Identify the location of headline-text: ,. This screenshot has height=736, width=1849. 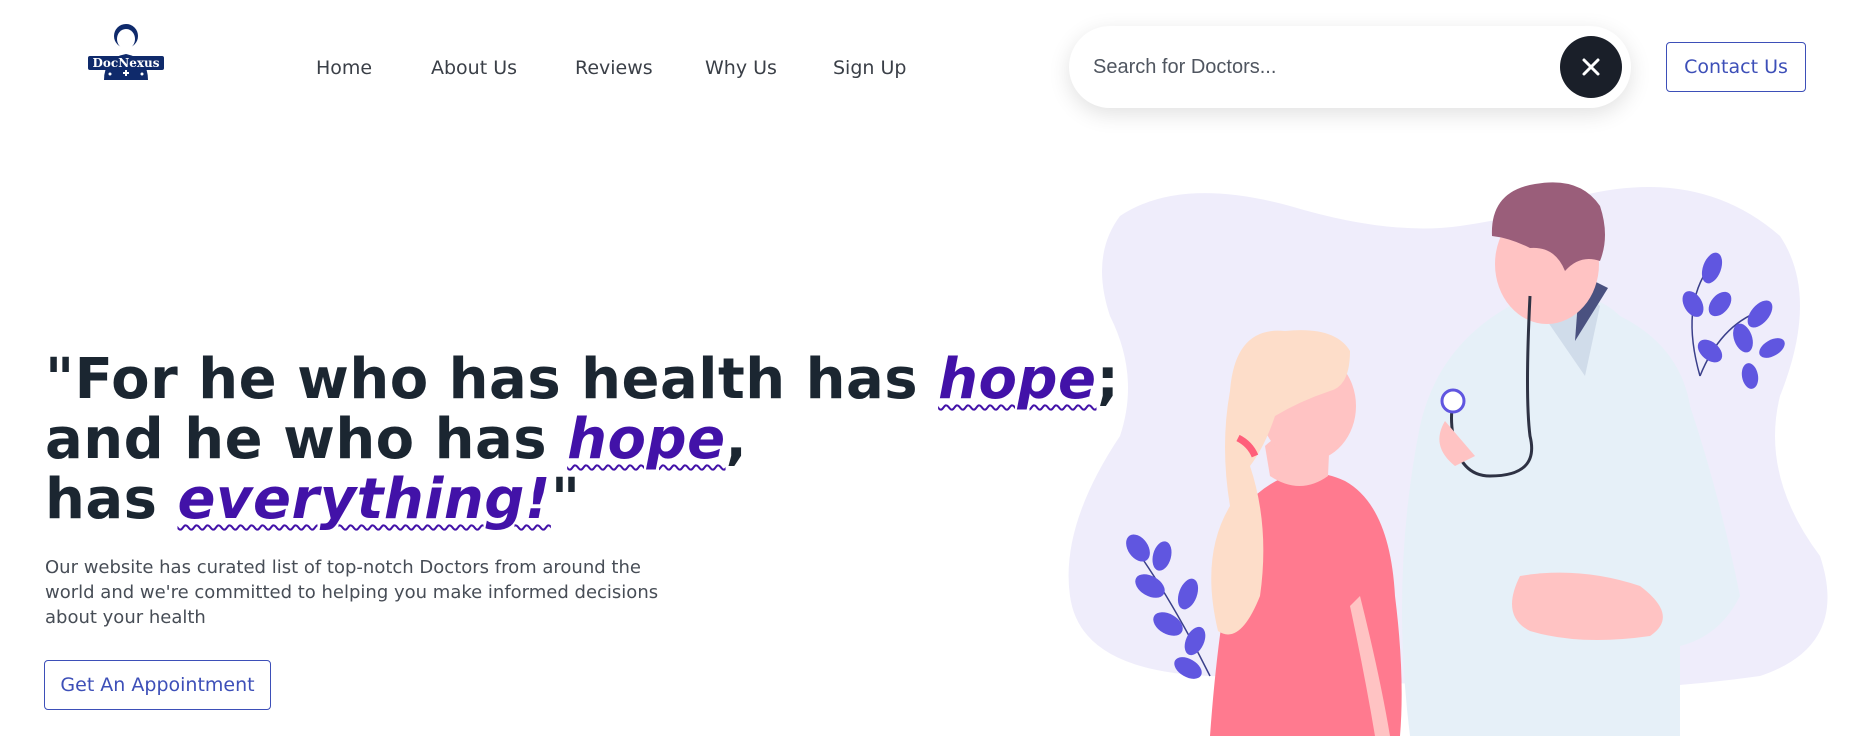
(736, 439).